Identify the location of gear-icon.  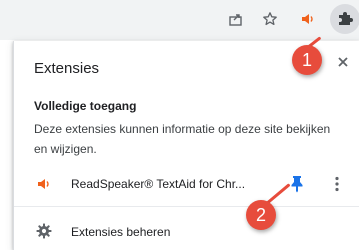
(44, 233).